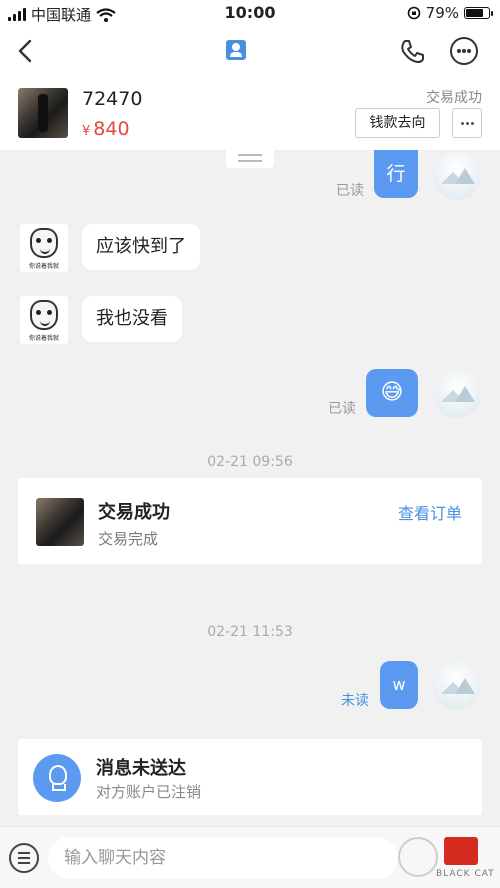 Image resolution: width=500 pixels, height=888 pixels. What do you see at coordinates (430, 512) in the screenshot?
I see `view-order-link: 查看订单` at bounding box center [430, 512].